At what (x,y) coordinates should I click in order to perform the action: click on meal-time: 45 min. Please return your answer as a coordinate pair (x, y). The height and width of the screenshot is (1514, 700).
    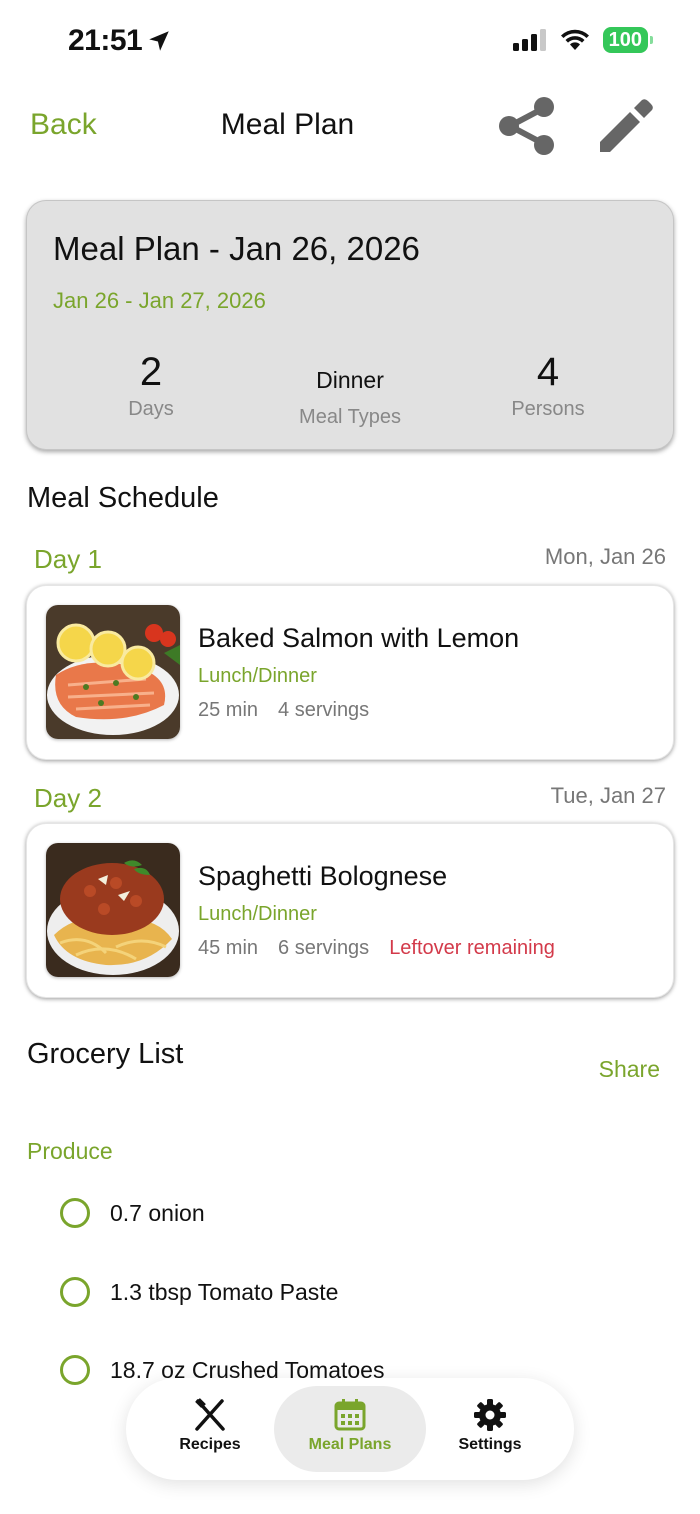
    Looking at the image, I should click on (228, 948).